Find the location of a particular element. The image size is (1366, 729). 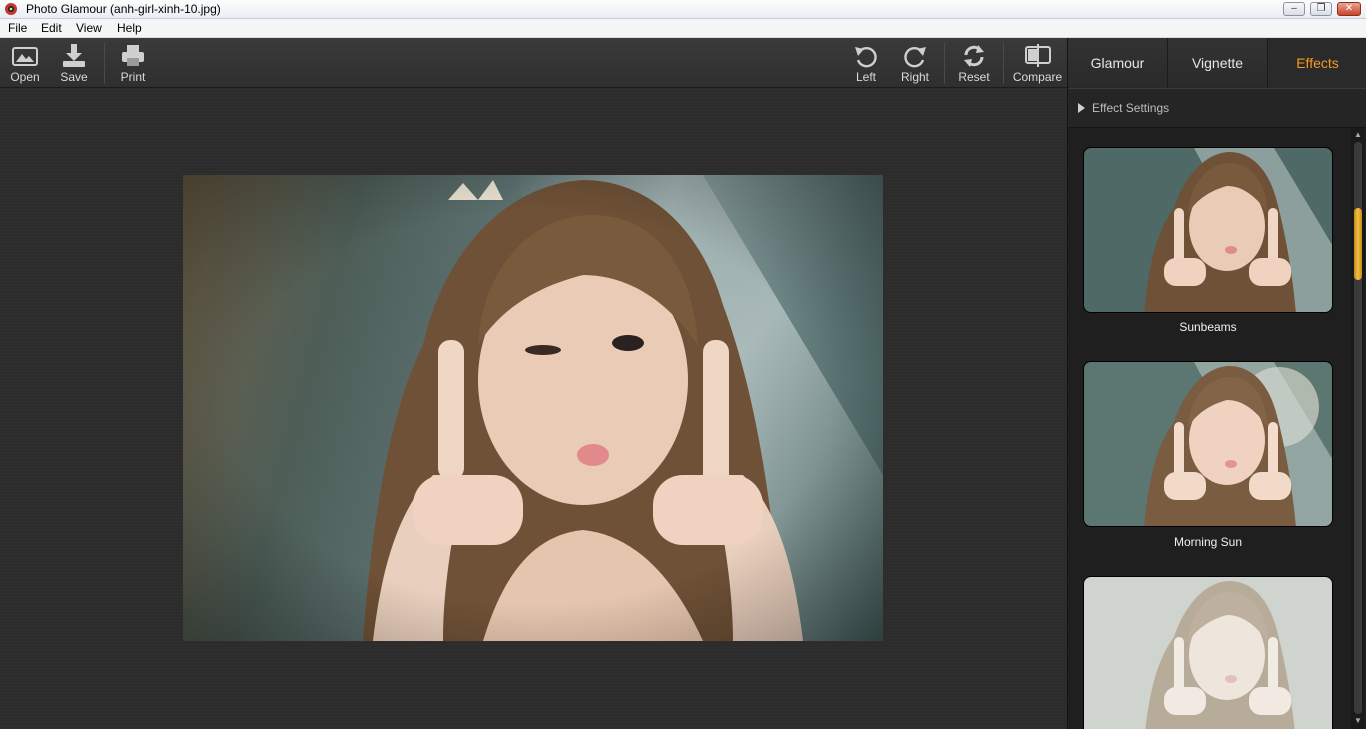

toolbar: Open Save Print Left Right Reset Compare is located at coordinates (533, 63).